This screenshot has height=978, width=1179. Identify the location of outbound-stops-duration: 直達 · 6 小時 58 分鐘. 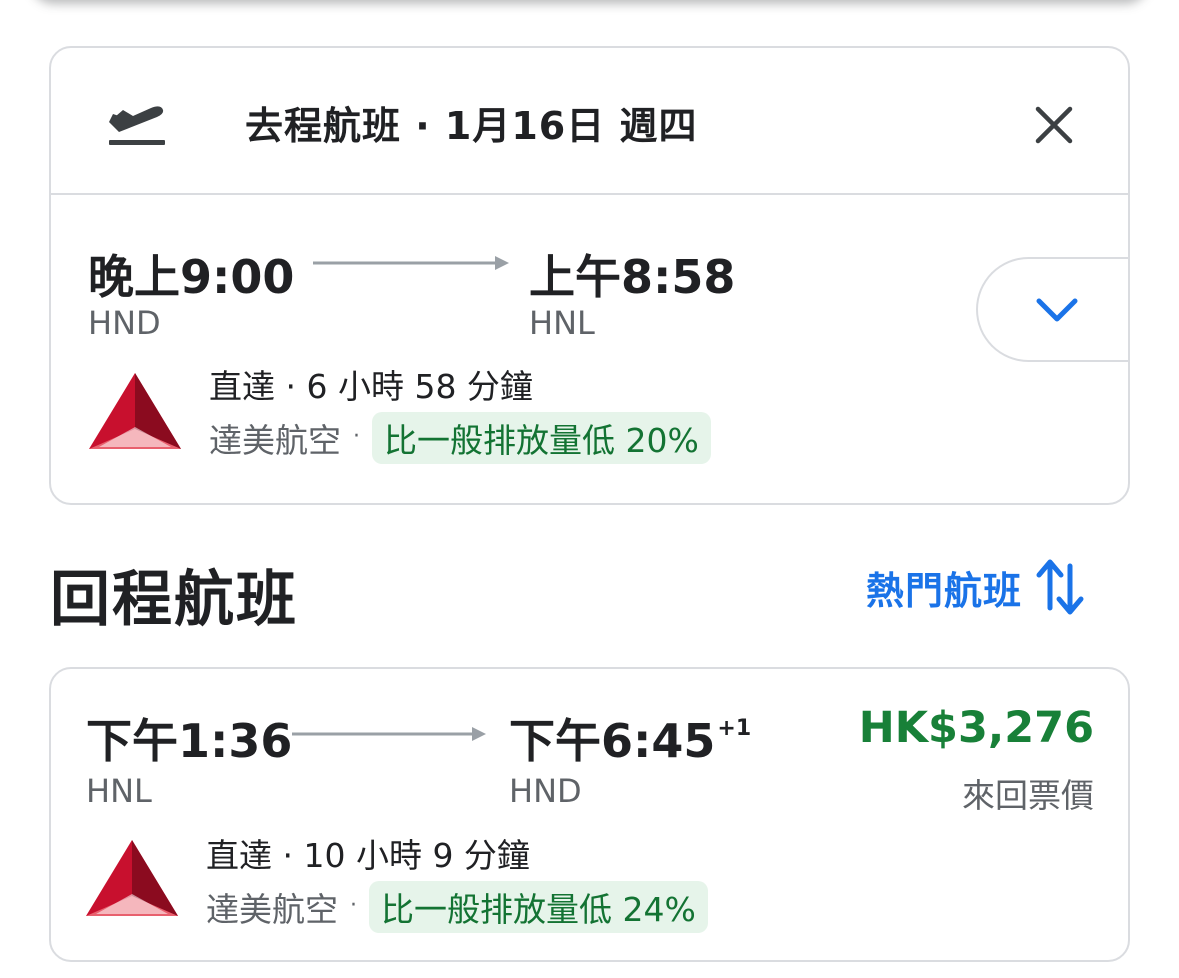
(371, 386).